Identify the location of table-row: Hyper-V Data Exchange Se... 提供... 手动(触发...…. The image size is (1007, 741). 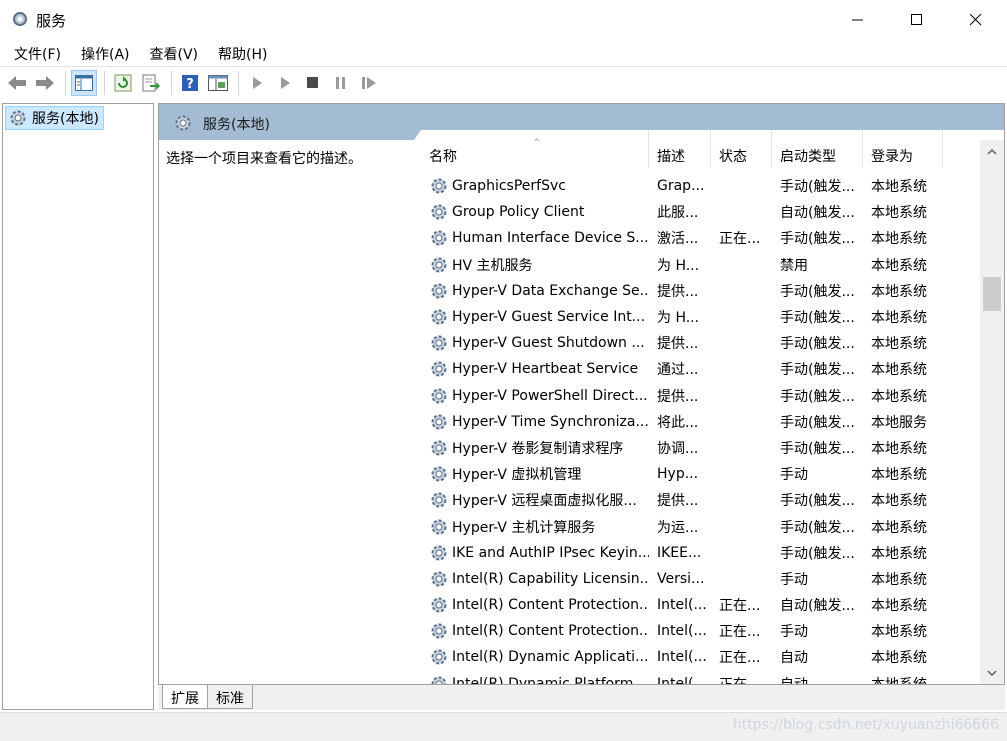
(700, 291).